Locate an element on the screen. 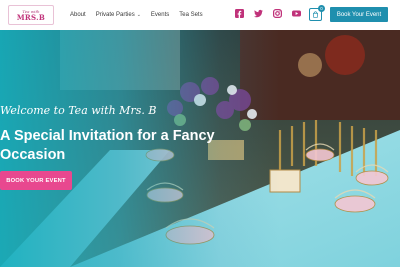  cart-count-badge: 0 is located at coordinates (321, 8).